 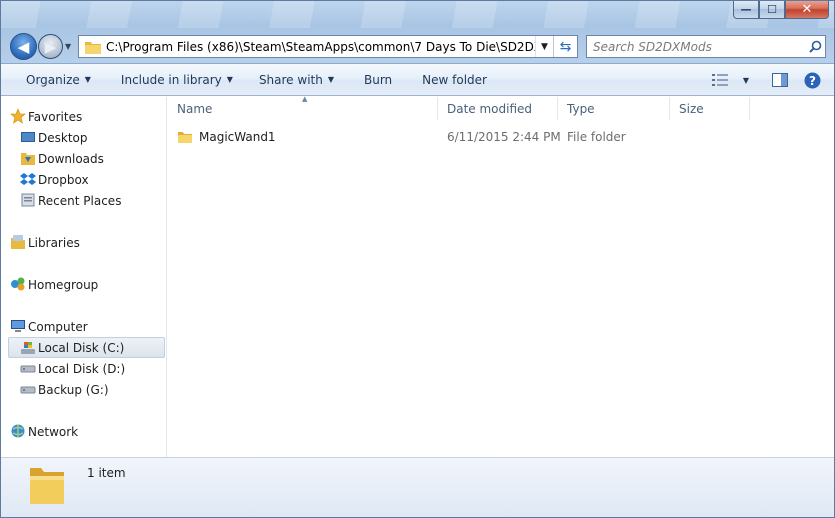 I want to click on search-button, so click(x=815, y=46).